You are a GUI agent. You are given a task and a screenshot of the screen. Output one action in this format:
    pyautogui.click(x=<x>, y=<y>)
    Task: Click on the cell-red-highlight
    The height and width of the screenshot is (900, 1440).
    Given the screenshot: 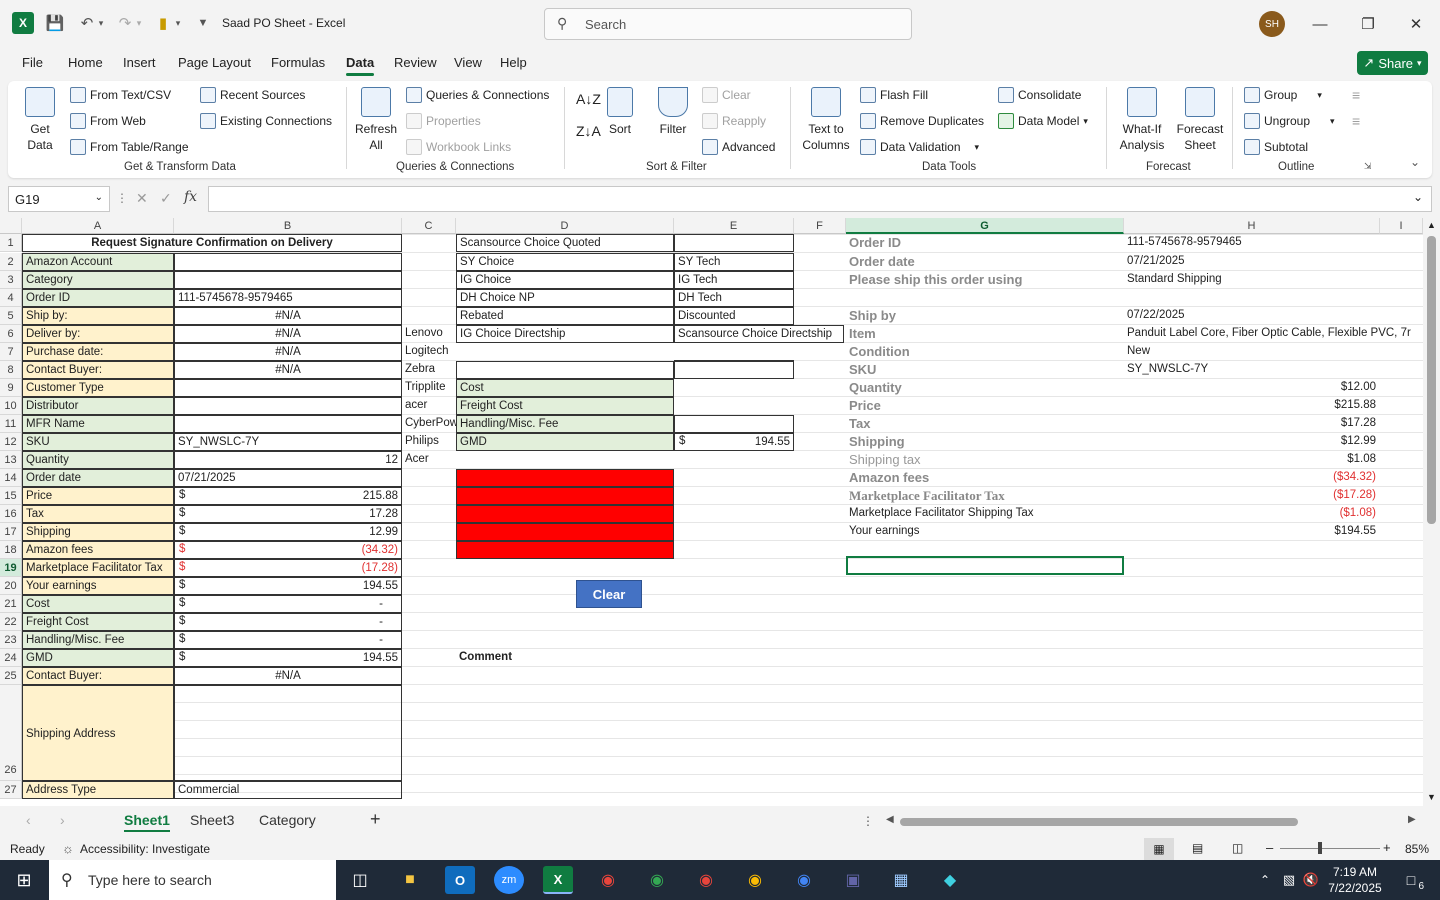 What is the action you would take?
    pyautogui.click(x=565, y=550)
    